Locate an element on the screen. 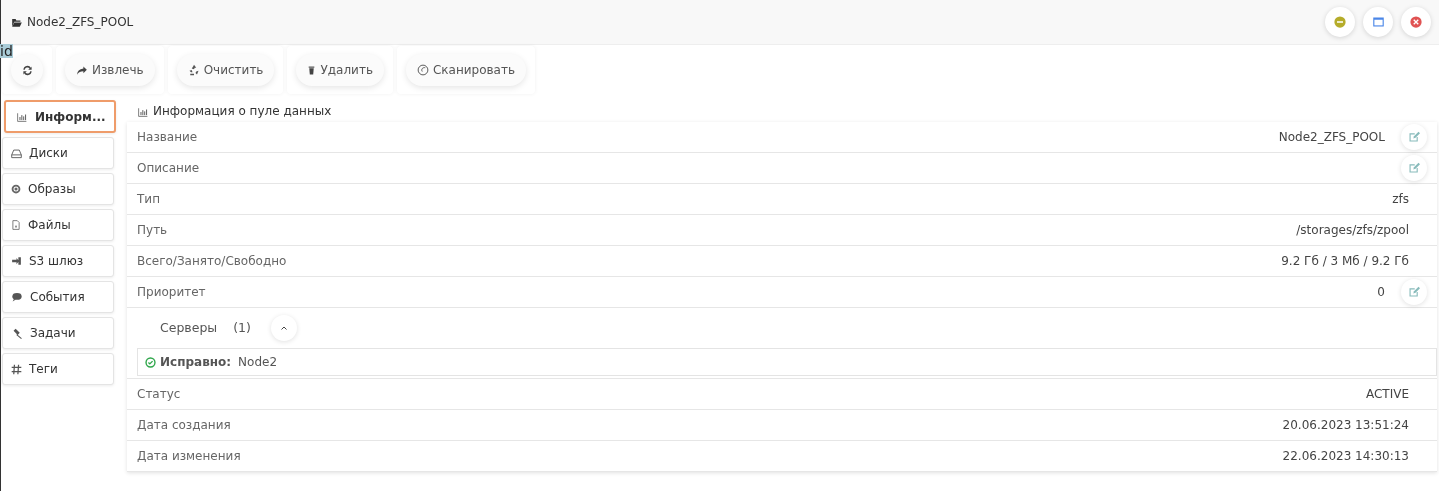  sidebar-tab: Диски is located at coordinates (58, 153).